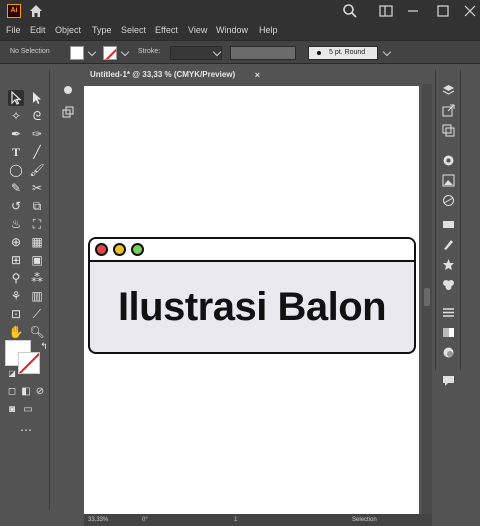  What do you see at coordinates (68, 30) in the screenshot?
I see `menu-object: Object` at bounding box center [68, 30].